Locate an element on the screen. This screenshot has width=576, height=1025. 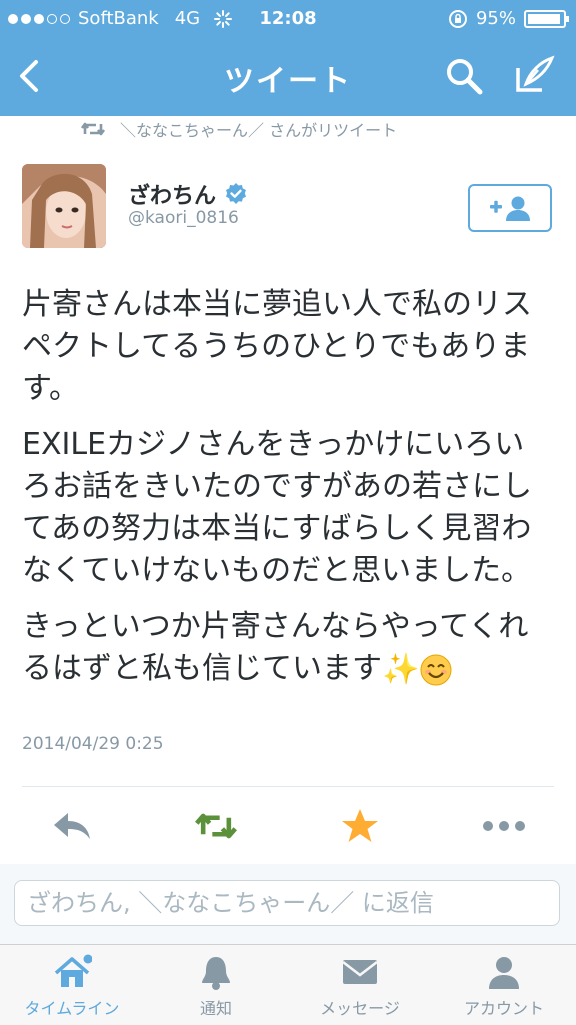
more-button is located at coordinates (504, 826).